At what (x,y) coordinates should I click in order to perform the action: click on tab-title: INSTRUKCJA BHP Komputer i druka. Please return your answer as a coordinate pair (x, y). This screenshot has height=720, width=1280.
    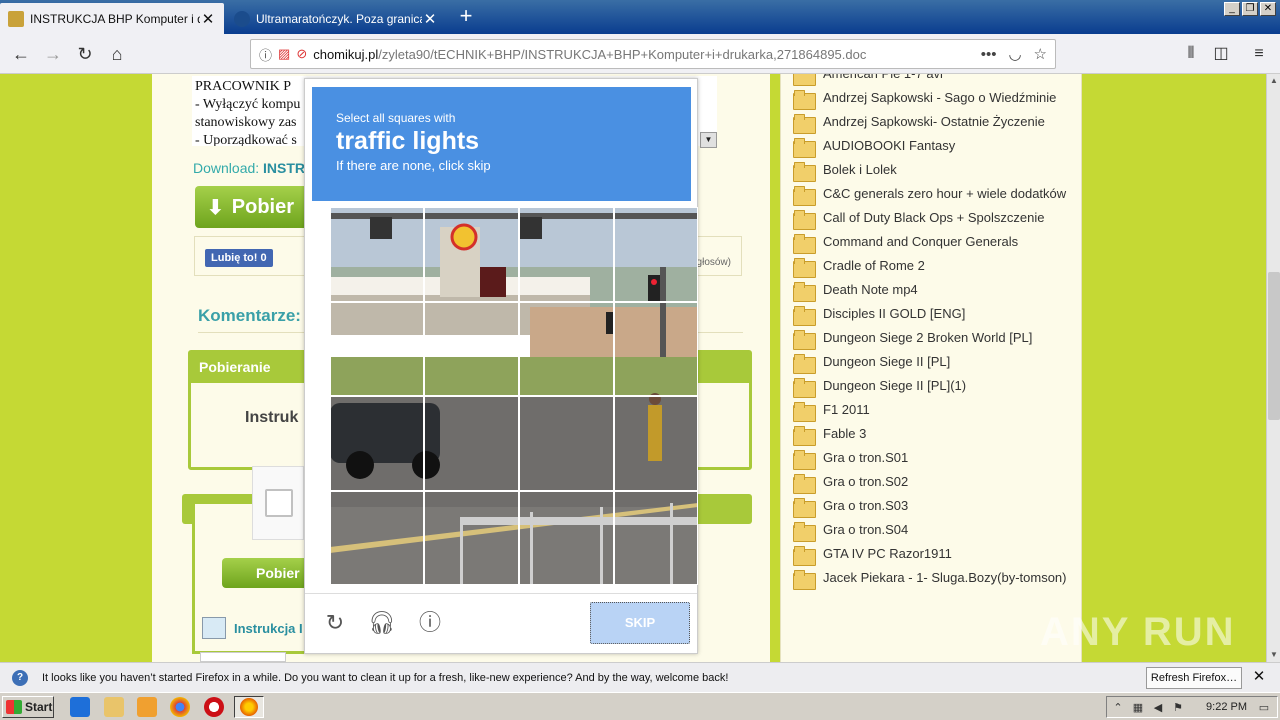
    Looking at the image, I should click on (115, 18).